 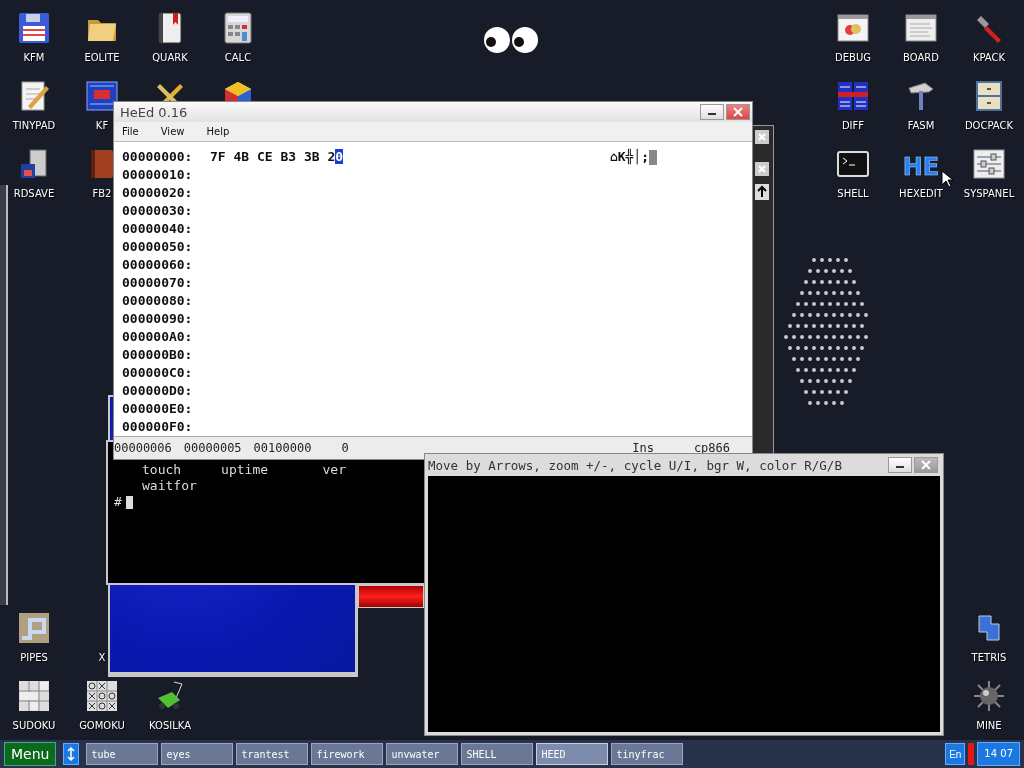 What do you see at coordinates (158, 373) in the screenshot?
I see `offset-text: 000000C0:` at bounding box center [158, 373].